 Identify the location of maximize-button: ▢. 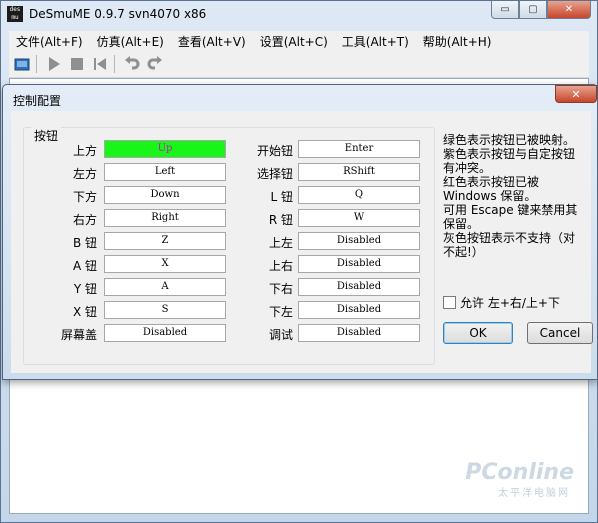
(533, 10).